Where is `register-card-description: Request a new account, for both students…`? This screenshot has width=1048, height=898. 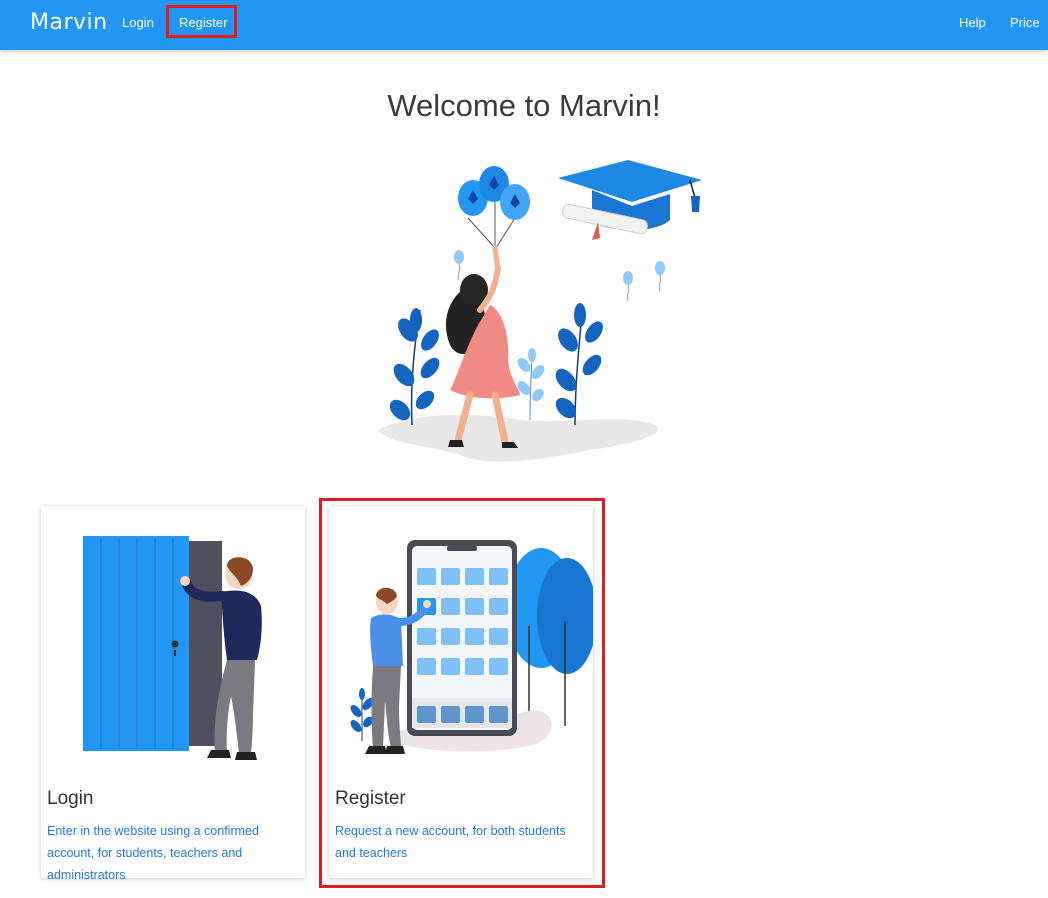 register-card-description: Request a new account, for both students… is located at coordinates (450, 842).